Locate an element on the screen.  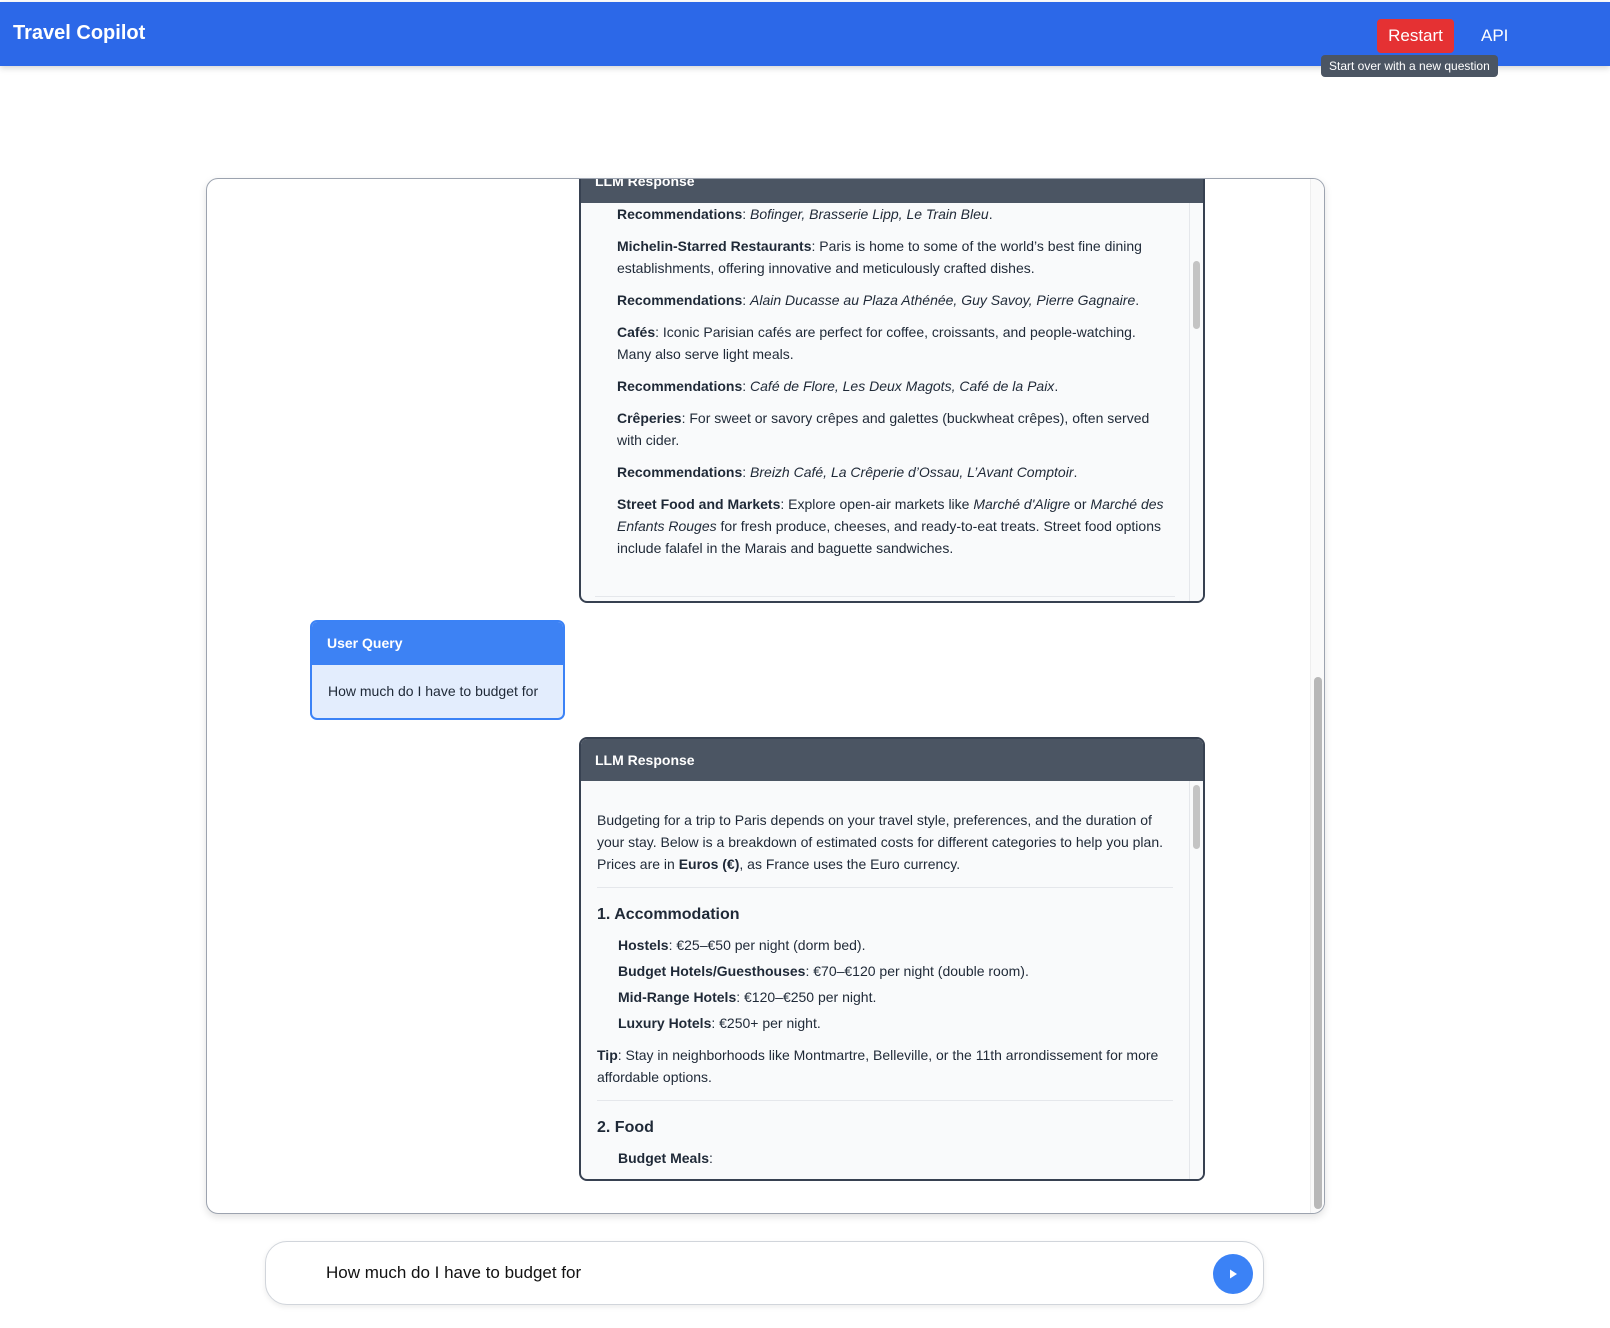
send-icon is located at coordinates (1233, 1274).